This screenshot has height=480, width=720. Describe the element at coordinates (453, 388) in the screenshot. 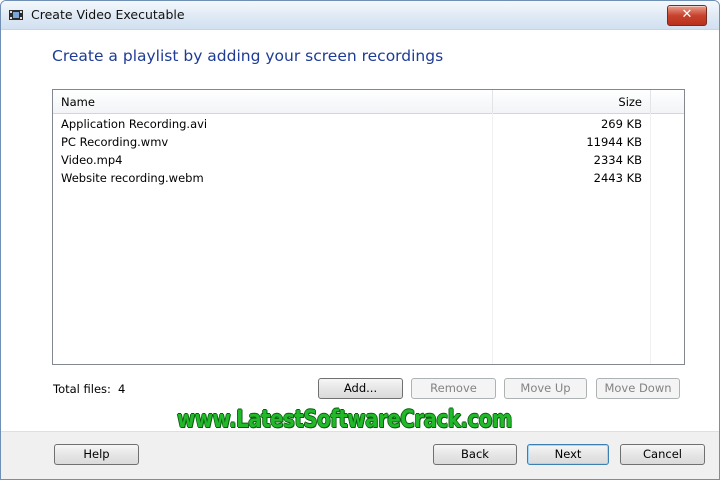

I see `remove-button: Remove` at that location.